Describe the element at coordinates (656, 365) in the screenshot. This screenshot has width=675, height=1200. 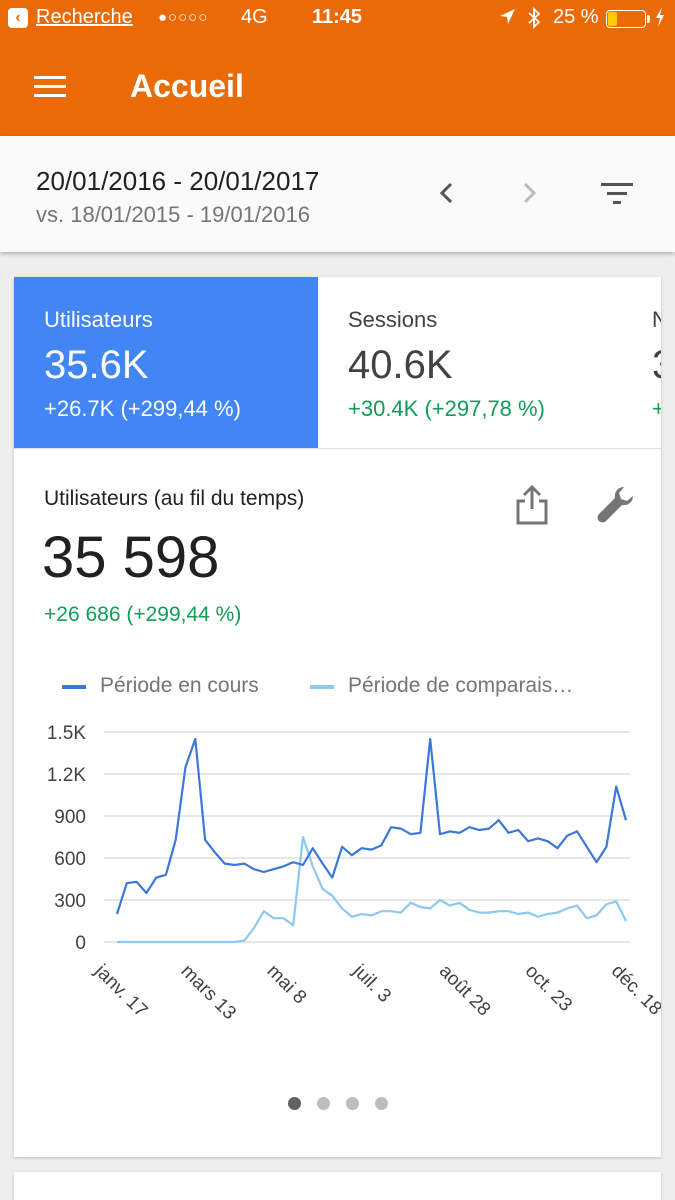
I see `tab-value: 3` at that location.